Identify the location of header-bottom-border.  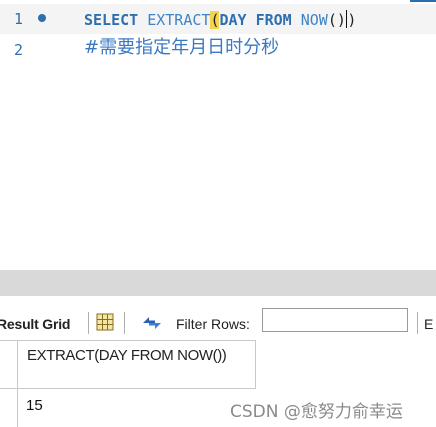
(128, 388).